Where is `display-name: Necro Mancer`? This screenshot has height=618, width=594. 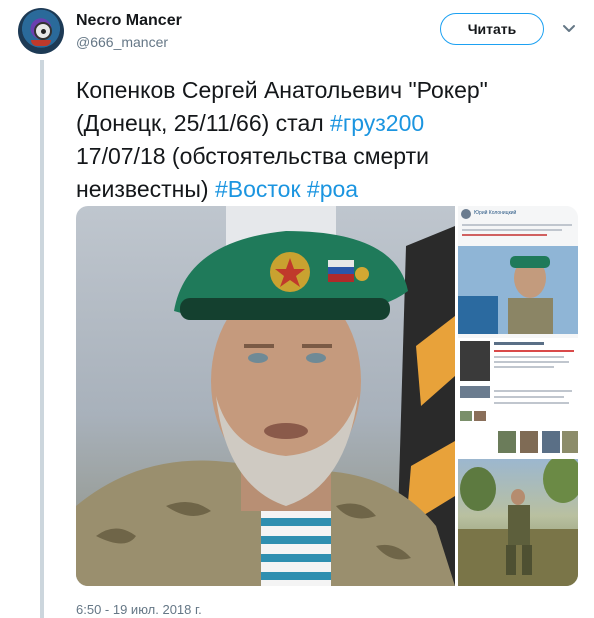 display-name: Necro Mancer is located at coordinates (129, 21).